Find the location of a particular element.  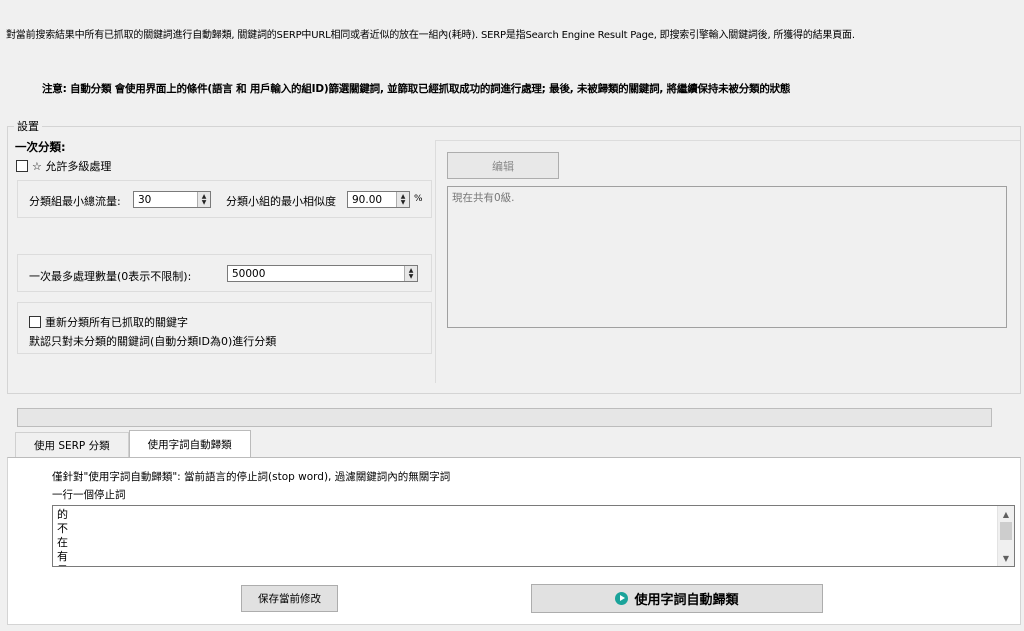

min-similarity-label: 分類小組的最小相似度 is located at coordinates (281, 201).